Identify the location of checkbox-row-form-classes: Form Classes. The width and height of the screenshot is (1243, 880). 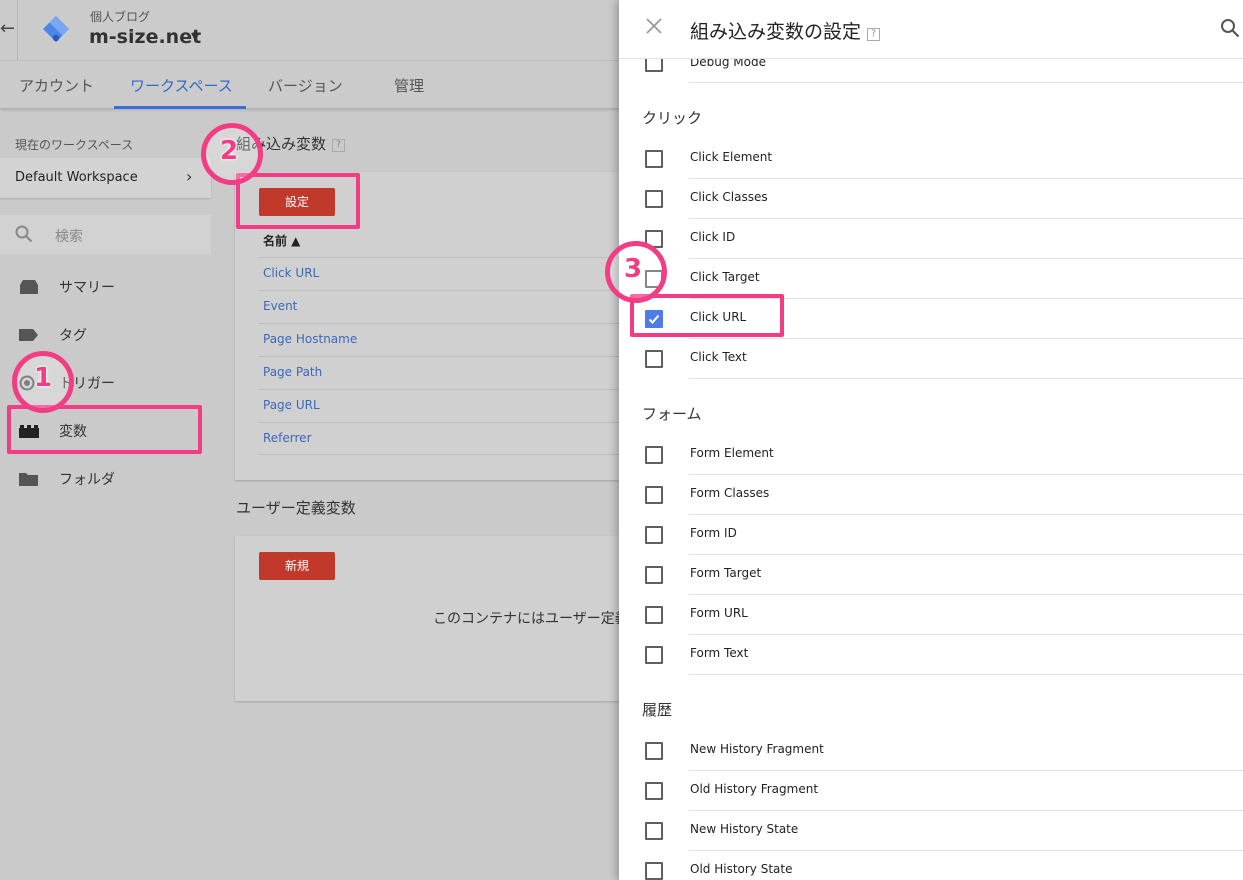
(931, 495).